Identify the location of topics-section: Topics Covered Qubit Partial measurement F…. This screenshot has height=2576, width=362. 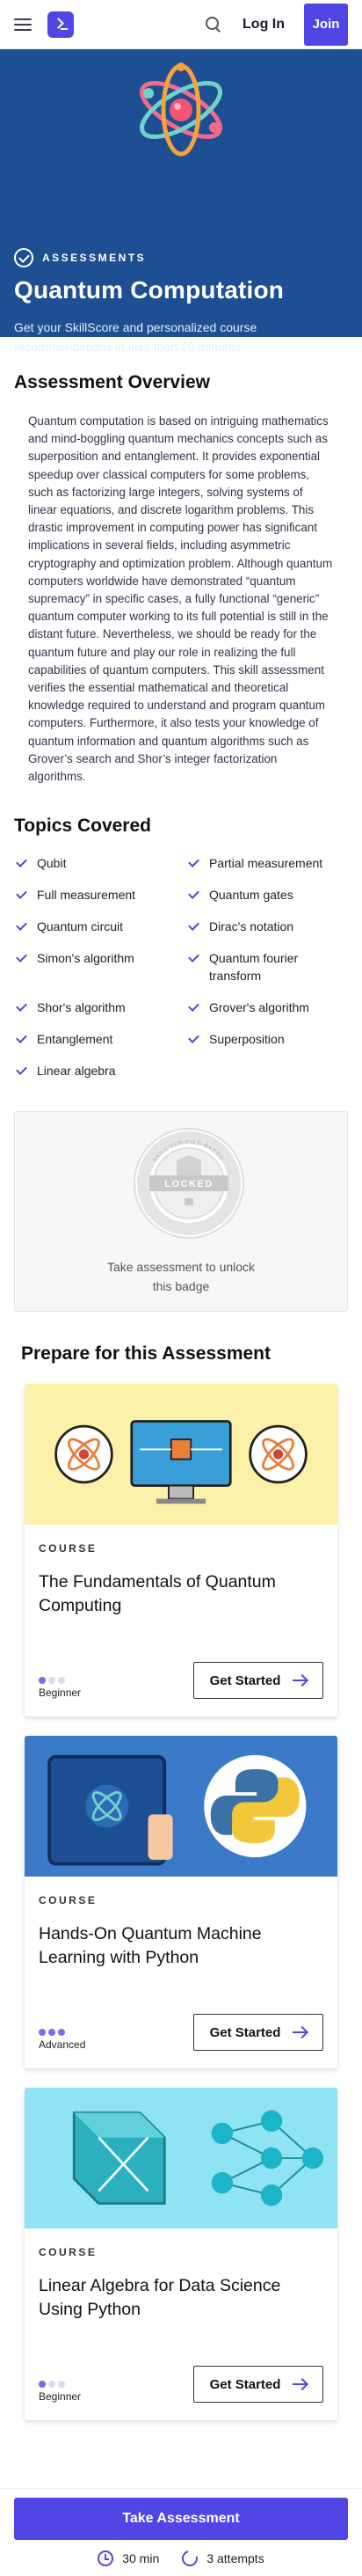
(181, 932).